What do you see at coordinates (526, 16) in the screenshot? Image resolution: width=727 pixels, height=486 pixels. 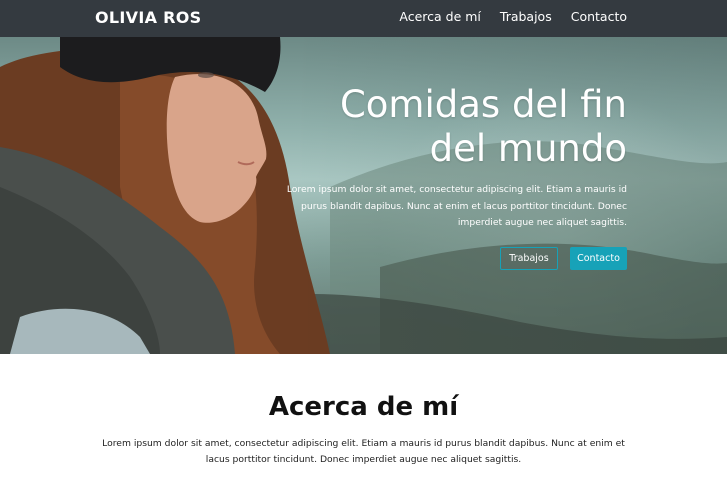 I see `nav-link-trabajos: Trabajos` at bounding box center [526, 16].